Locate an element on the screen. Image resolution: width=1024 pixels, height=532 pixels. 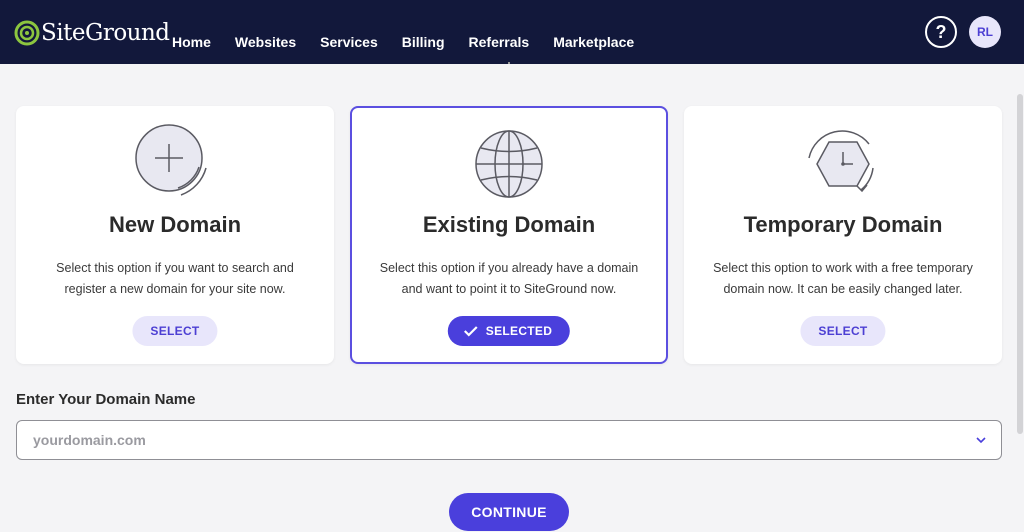
domain-name-input is located at coordinates (509, 440).